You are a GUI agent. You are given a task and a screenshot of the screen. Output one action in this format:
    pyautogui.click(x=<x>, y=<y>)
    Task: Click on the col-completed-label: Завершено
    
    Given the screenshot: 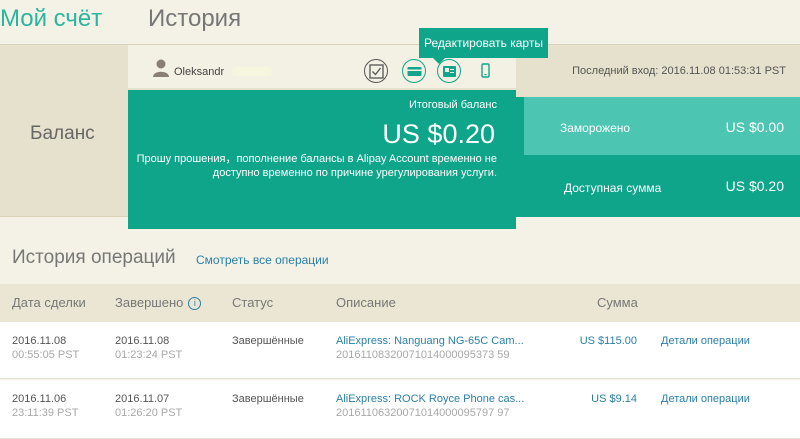 What is the action you would take?
    pyautogui.click(x=149, y=302)
    